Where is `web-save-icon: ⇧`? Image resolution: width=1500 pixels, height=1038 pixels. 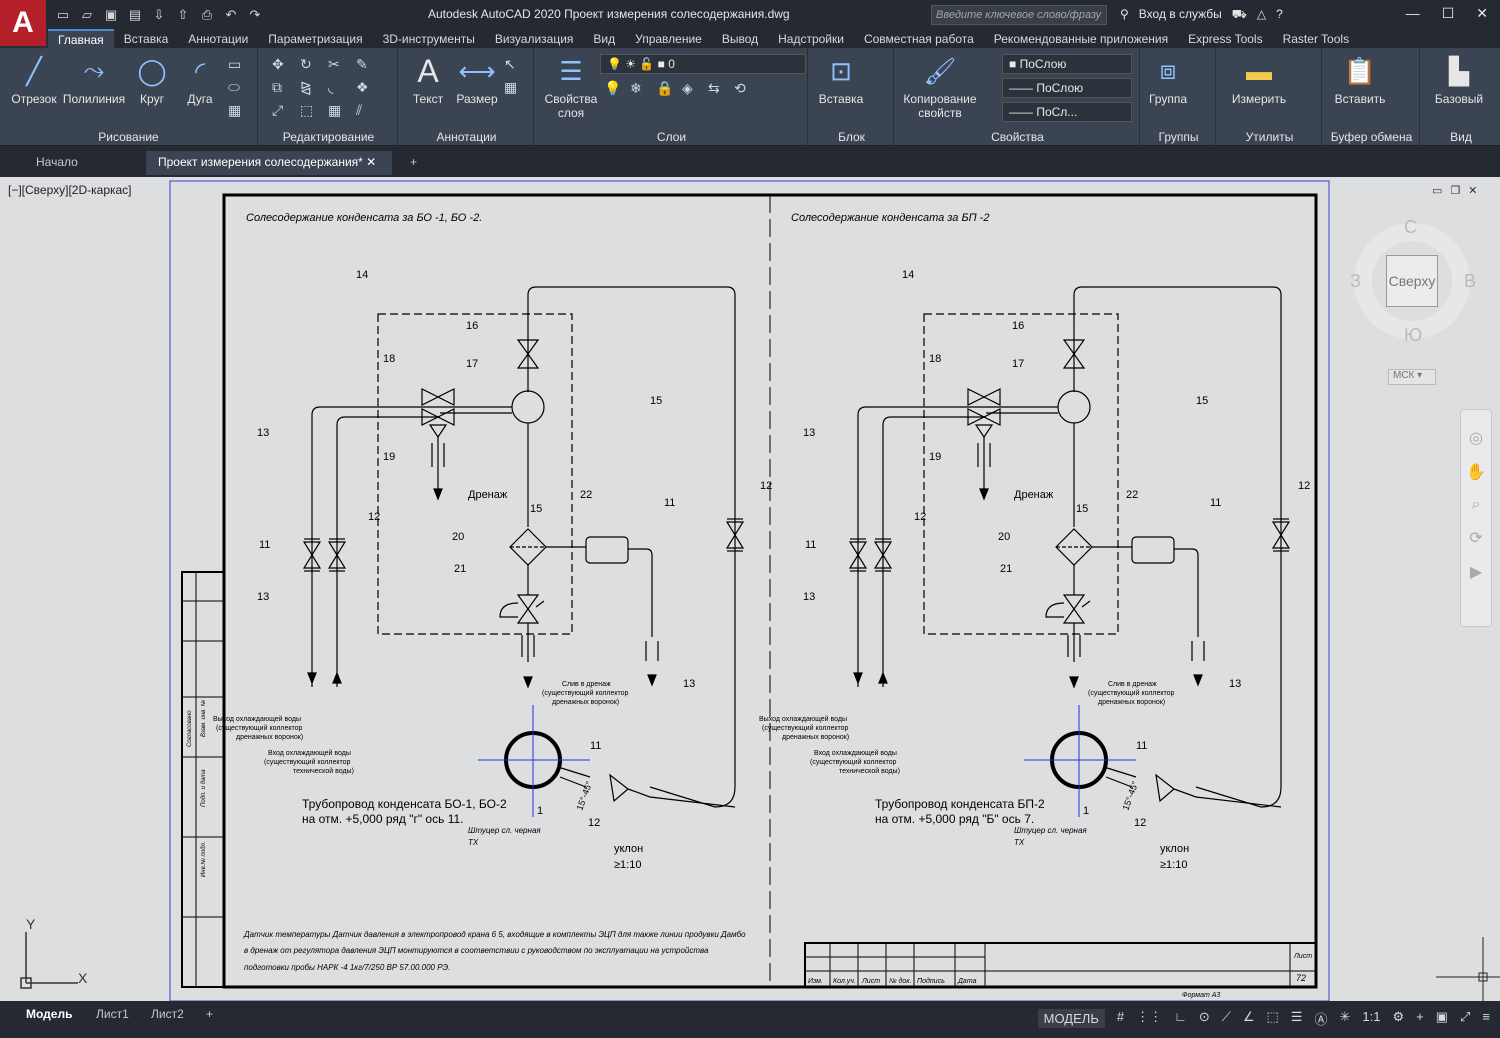
web-save-icon: ⇧ is located at coordinates (183, 15).